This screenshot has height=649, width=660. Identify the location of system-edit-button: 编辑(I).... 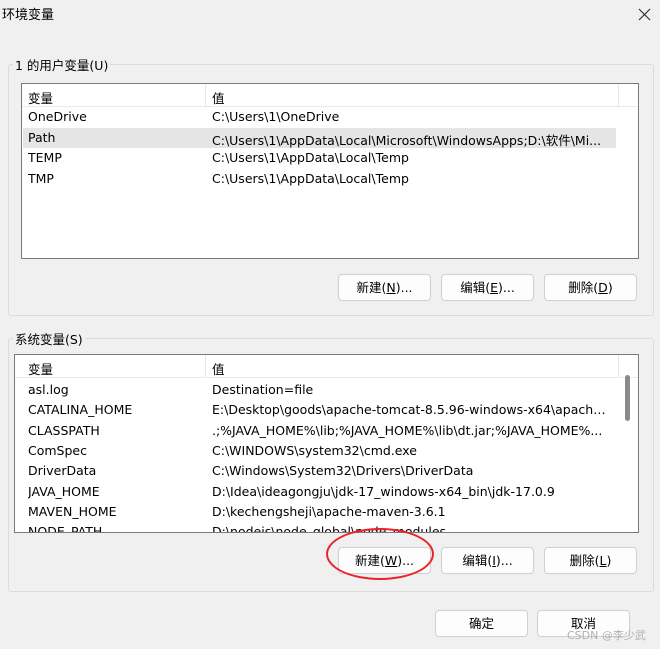
(487, 560).